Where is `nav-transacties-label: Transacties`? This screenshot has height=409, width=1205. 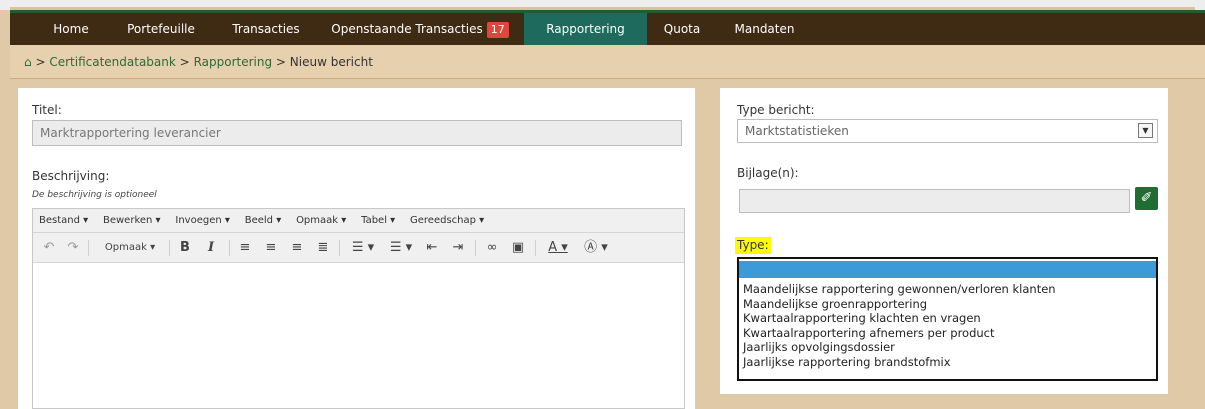 nav-transacties-label: Transacties is located at coordinates (266, 29).